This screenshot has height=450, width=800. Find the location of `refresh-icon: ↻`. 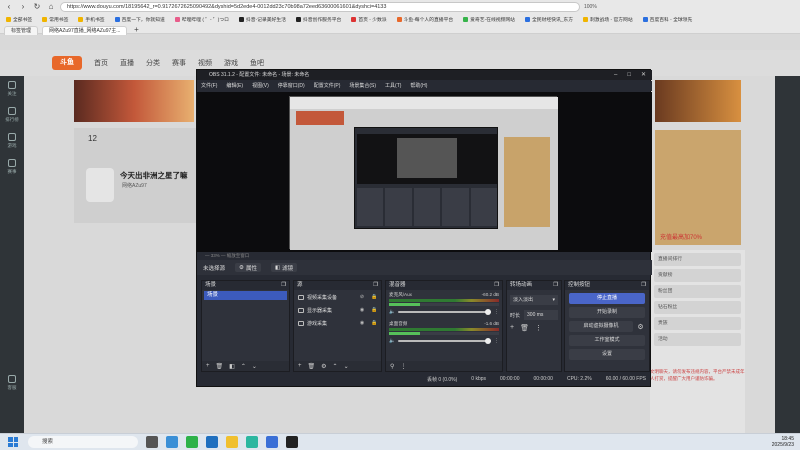

refresh-icon: ↻ is located at coordinates (37, 7).